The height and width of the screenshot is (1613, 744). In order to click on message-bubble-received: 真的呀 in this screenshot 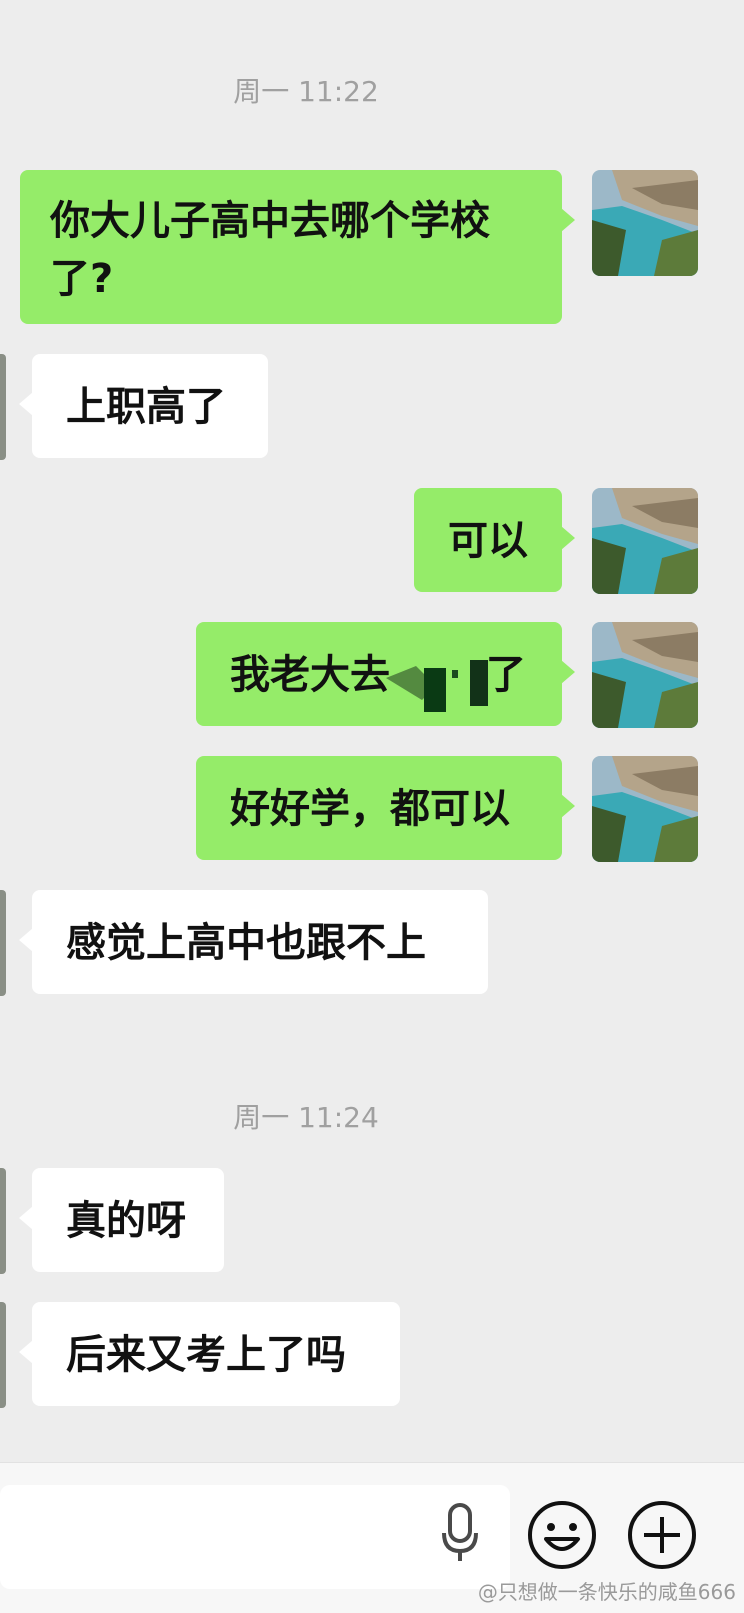, I will do `click(121, 1220)`.